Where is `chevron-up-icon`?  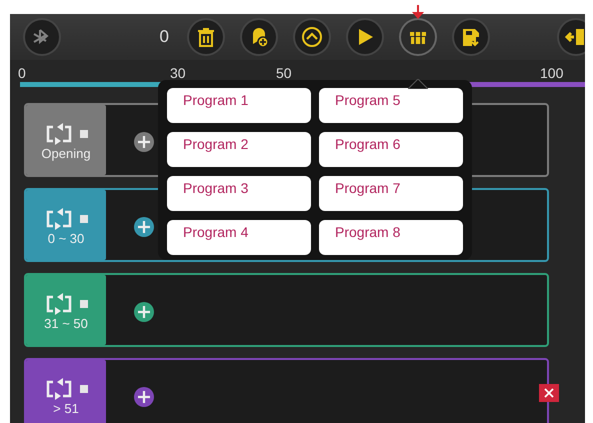
chevron-up-icon is located at coordinates (312, 37).